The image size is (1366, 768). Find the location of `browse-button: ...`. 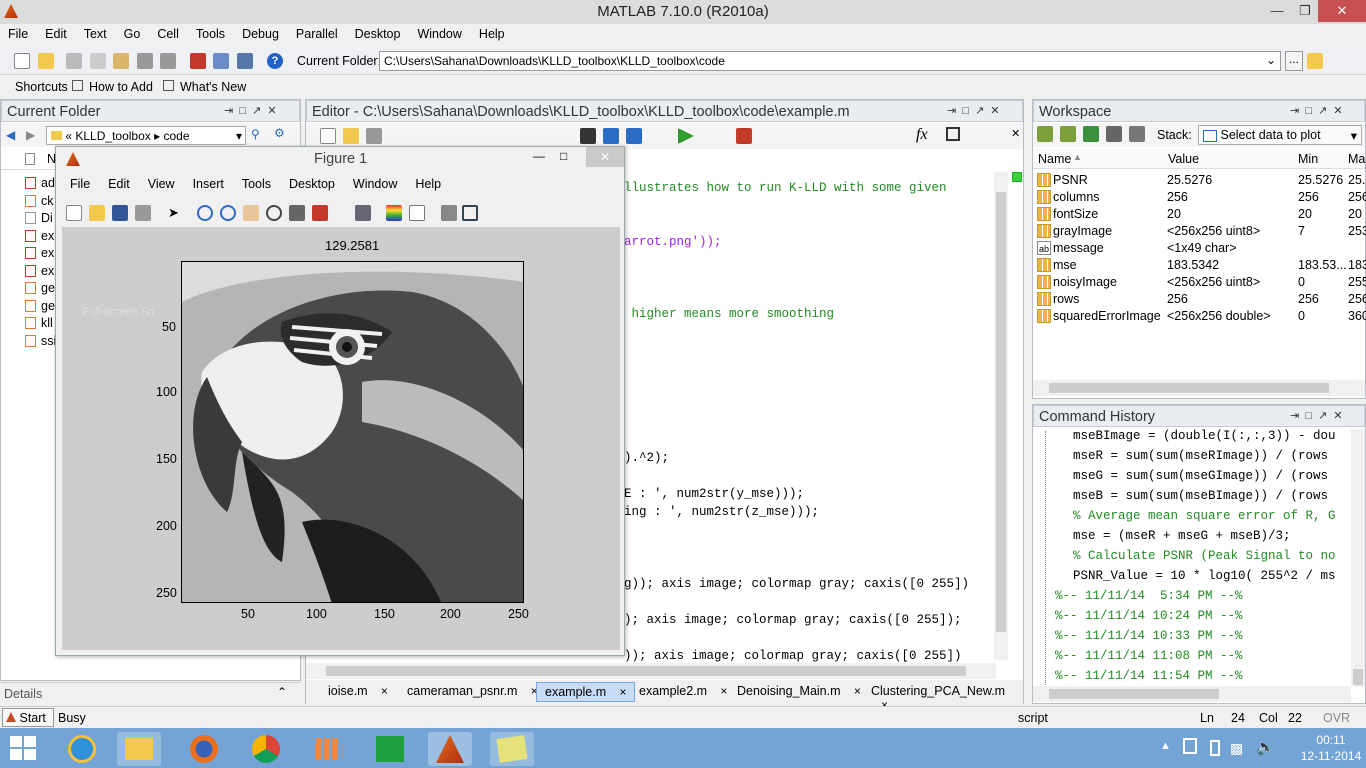

browse-button: ... is located at coordinates (1294, 61).